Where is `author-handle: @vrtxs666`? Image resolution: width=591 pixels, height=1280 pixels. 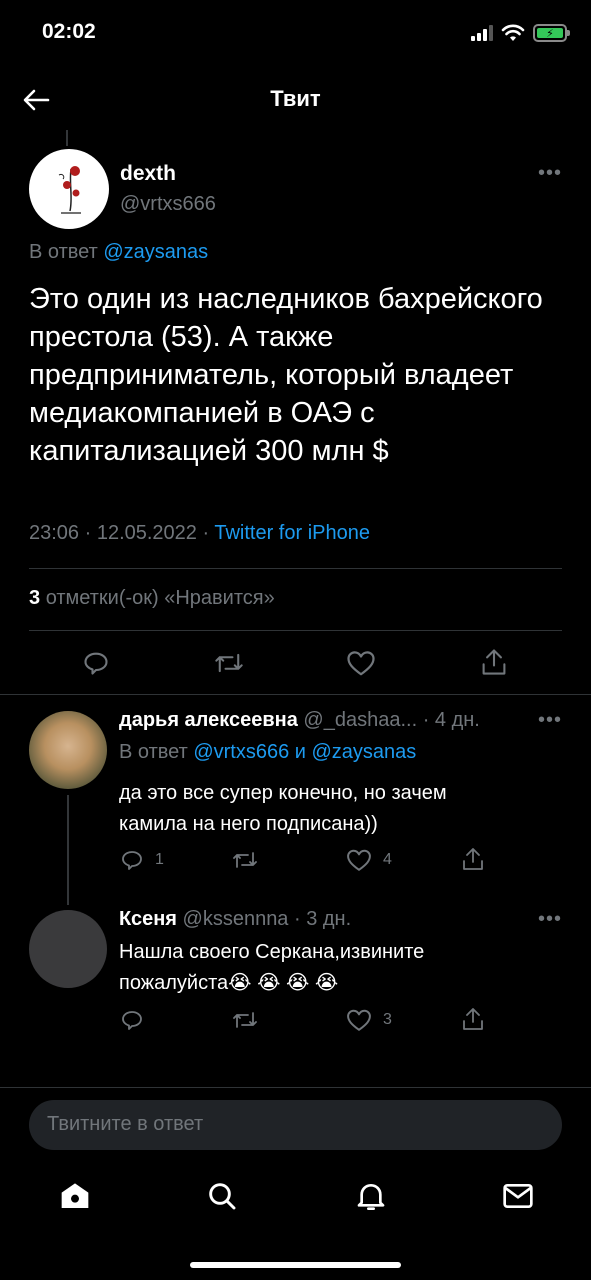 author-handle: @vrtxs666 is located at coordinates (168, 204).